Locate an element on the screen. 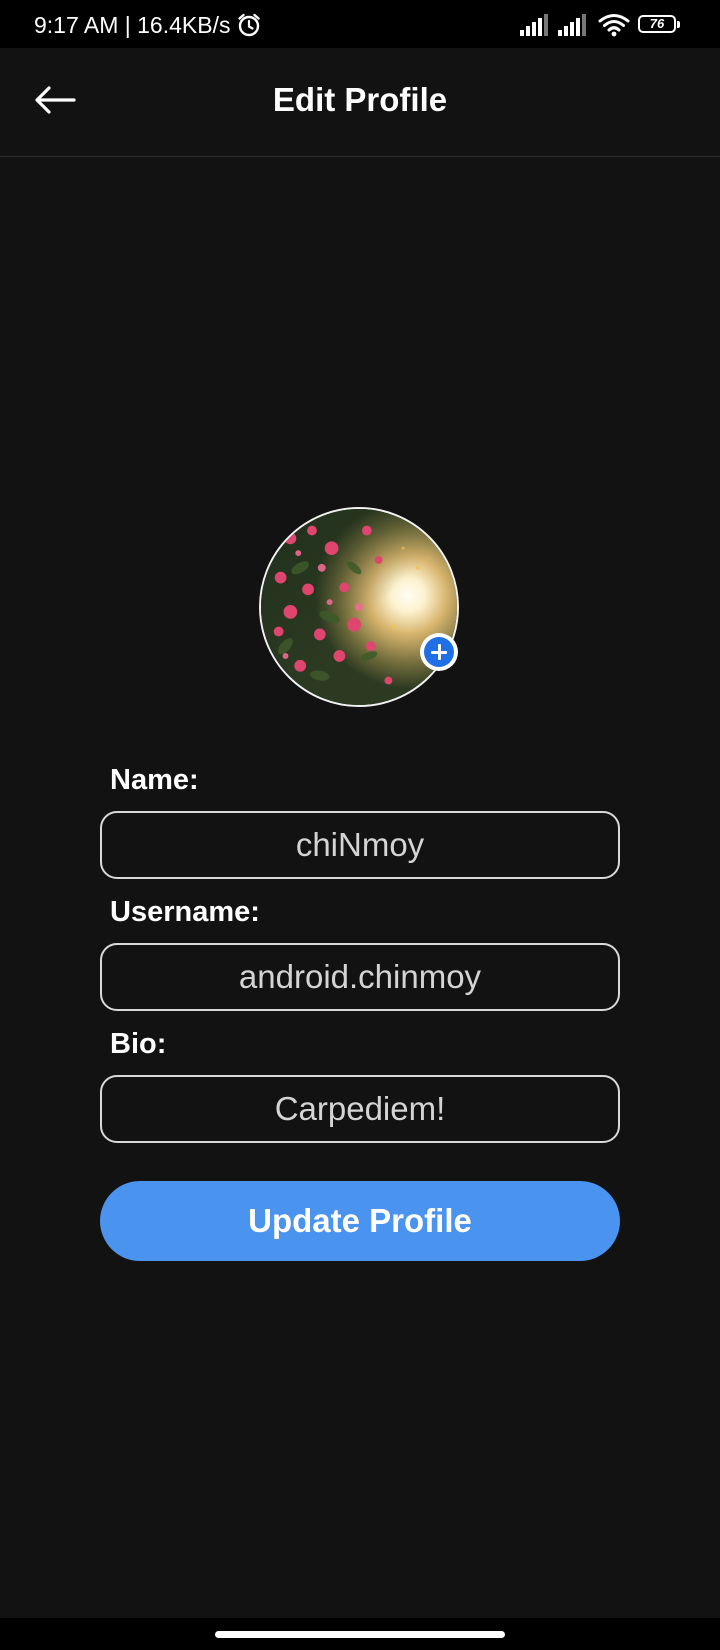 The image size is (720, 1650). page-title: Edit Profile is located at coordinates (360, 99).